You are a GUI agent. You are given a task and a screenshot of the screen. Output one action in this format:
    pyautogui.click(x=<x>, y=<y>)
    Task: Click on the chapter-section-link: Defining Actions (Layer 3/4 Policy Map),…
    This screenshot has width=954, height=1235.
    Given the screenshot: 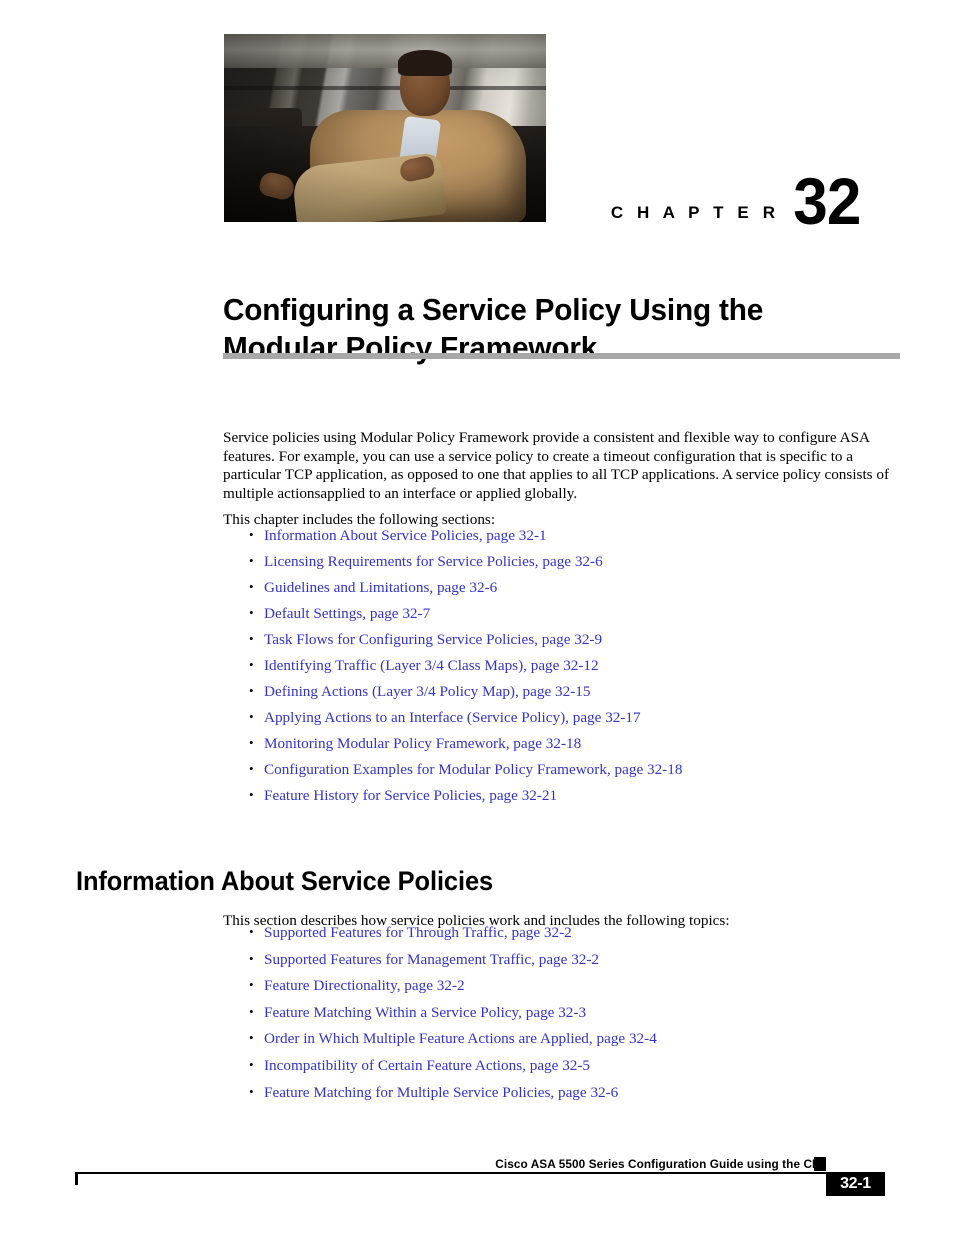 What is the action you would take?
    pyautogui.click(x=427, y=691)
    